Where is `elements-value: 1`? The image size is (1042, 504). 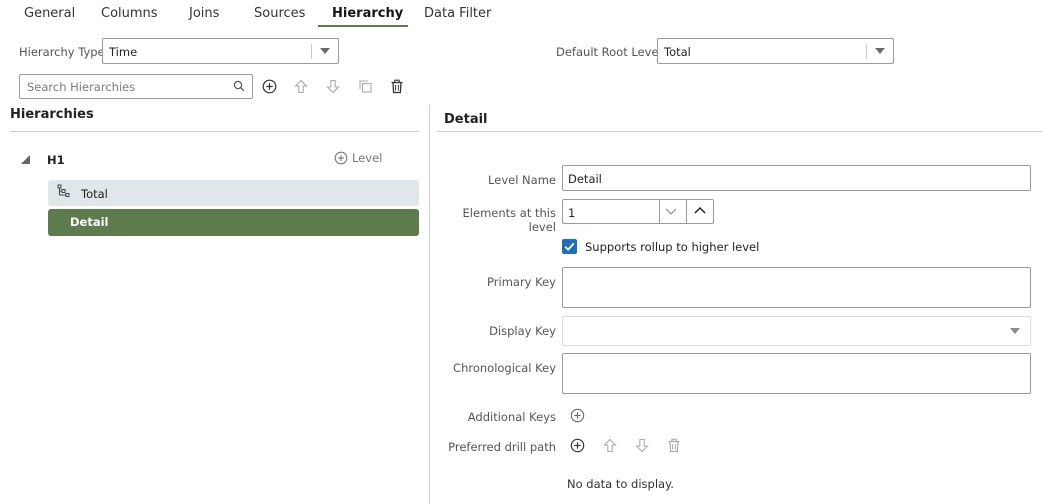
elements-value: 1 is located at coordinates (572, 213).